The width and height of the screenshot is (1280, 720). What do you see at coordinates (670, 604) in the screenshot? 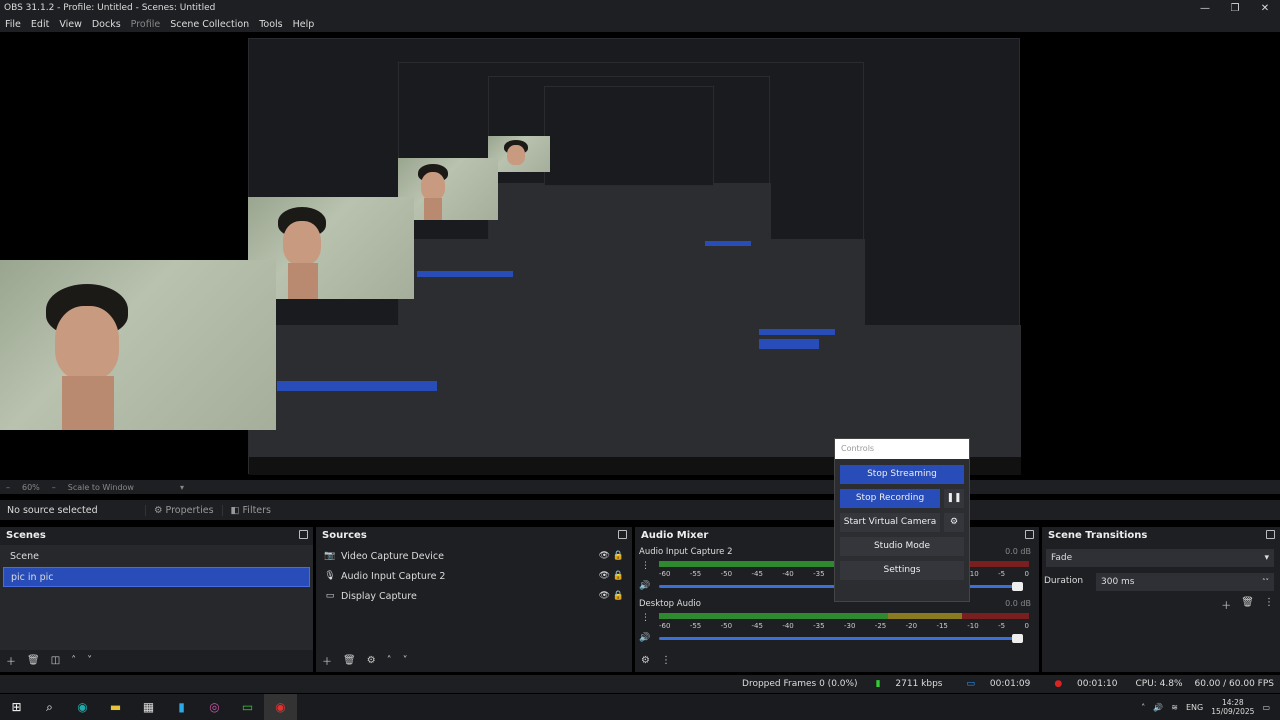
I see `channel-name: Desktop Audio` at bounding box center [670, 604].